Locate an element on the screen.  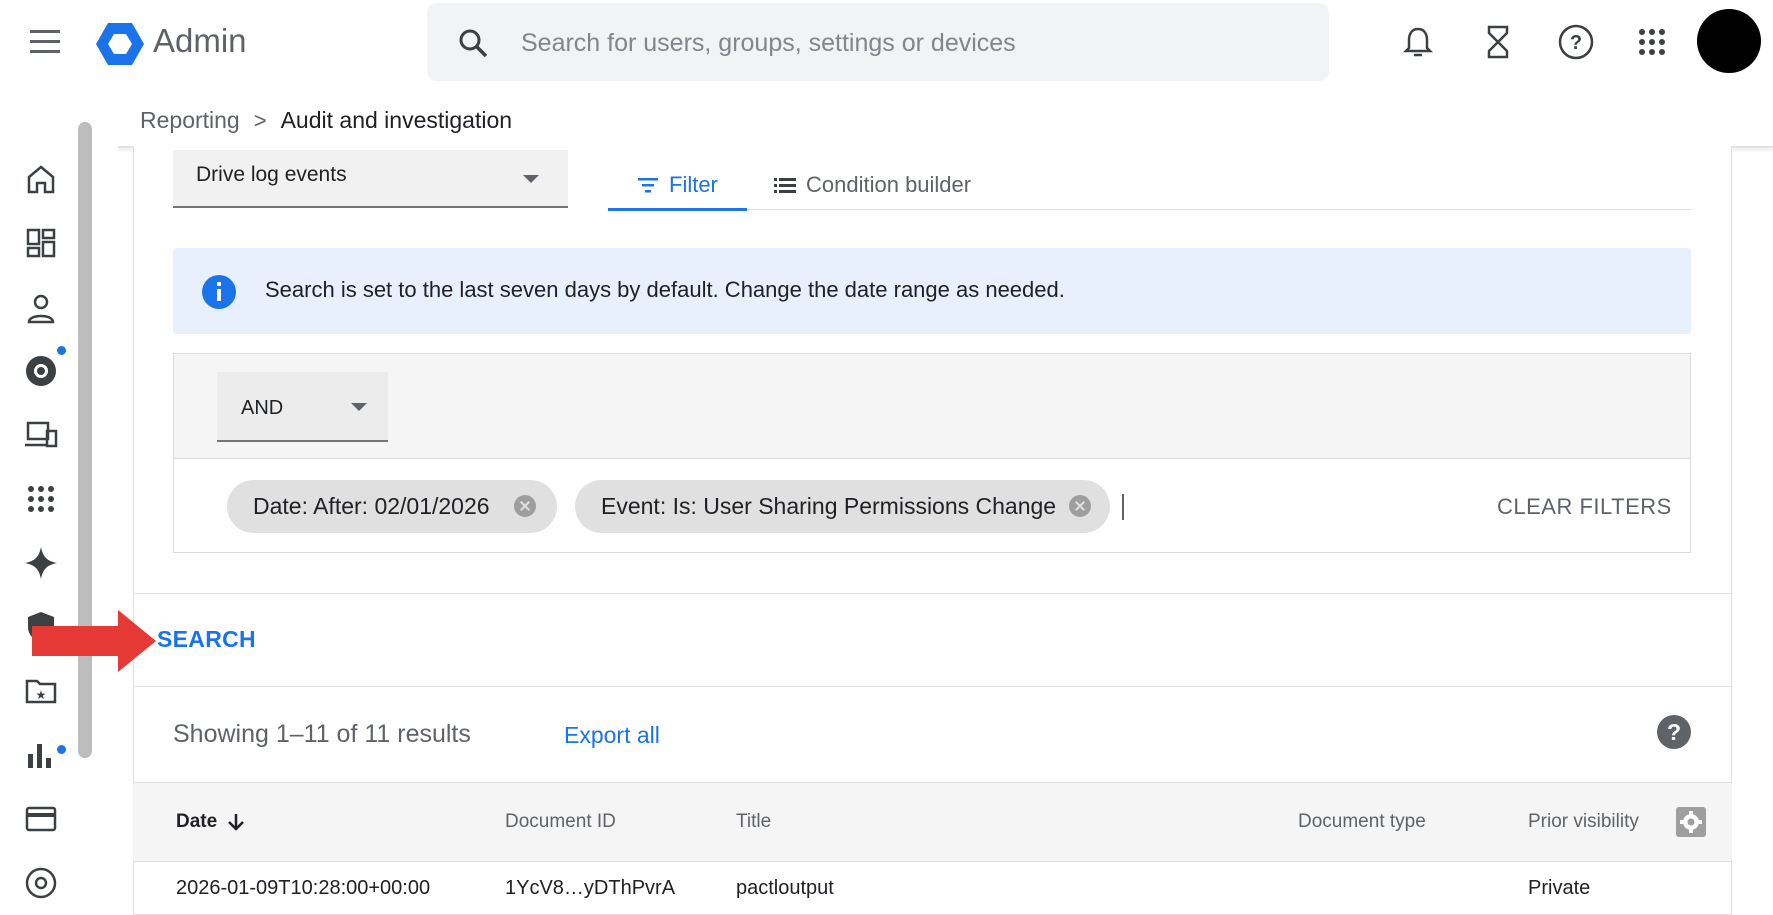
tab-filter: Filter is located at coordinates (677, 185).